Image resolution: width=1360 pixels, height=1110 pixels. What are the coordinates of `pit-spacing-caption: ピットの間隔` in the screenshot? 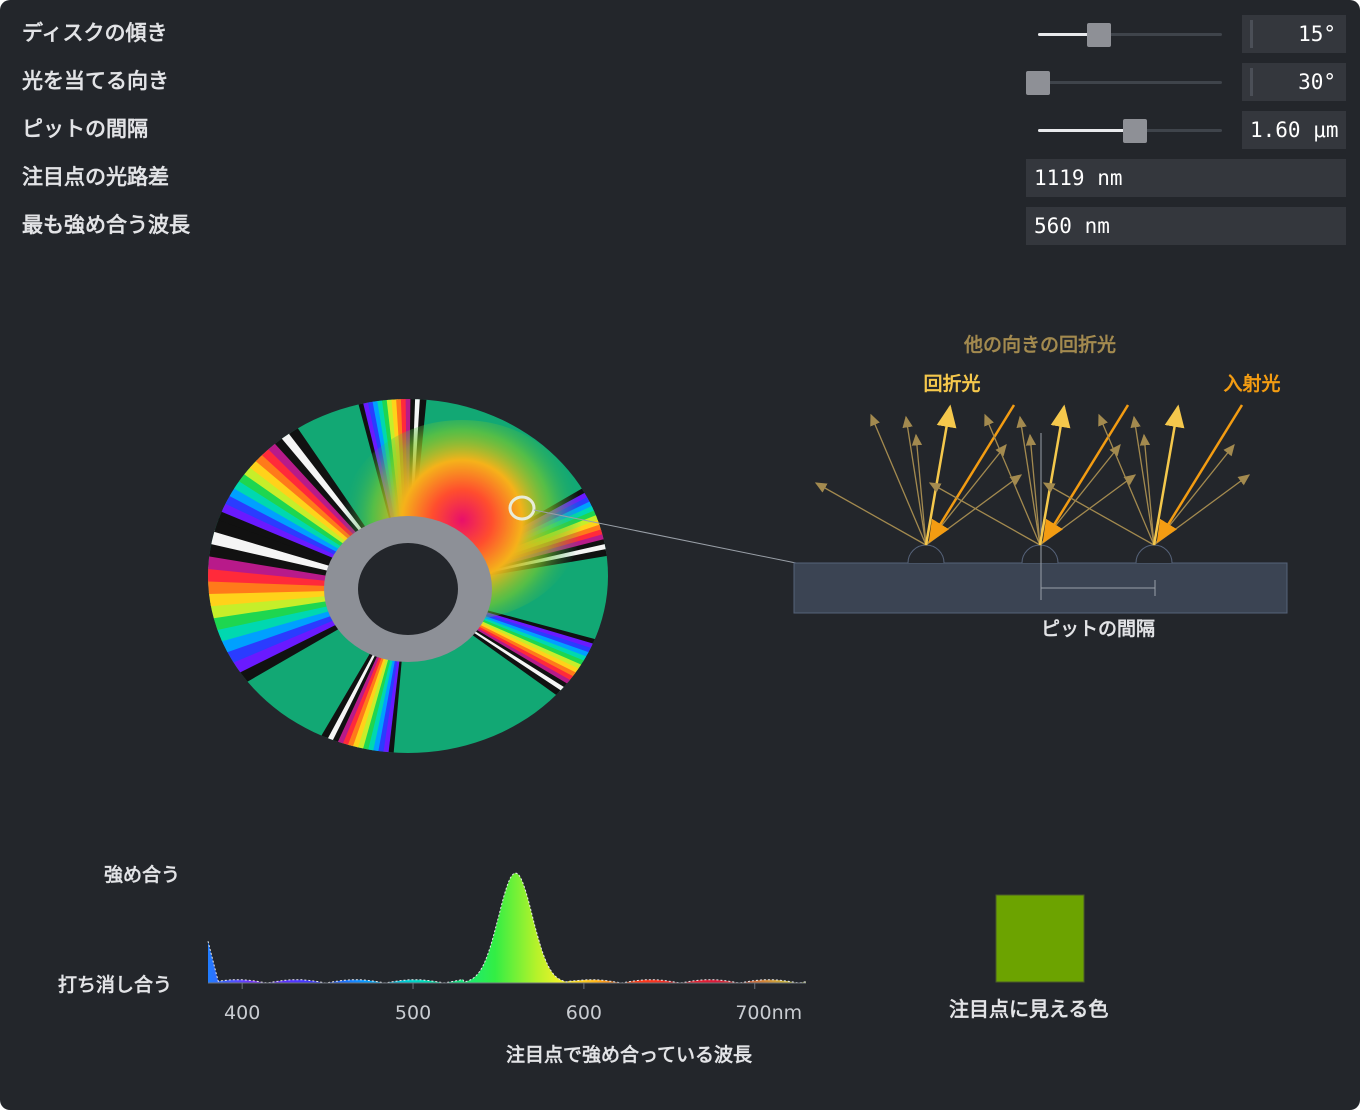 It's located at (1098, 629).